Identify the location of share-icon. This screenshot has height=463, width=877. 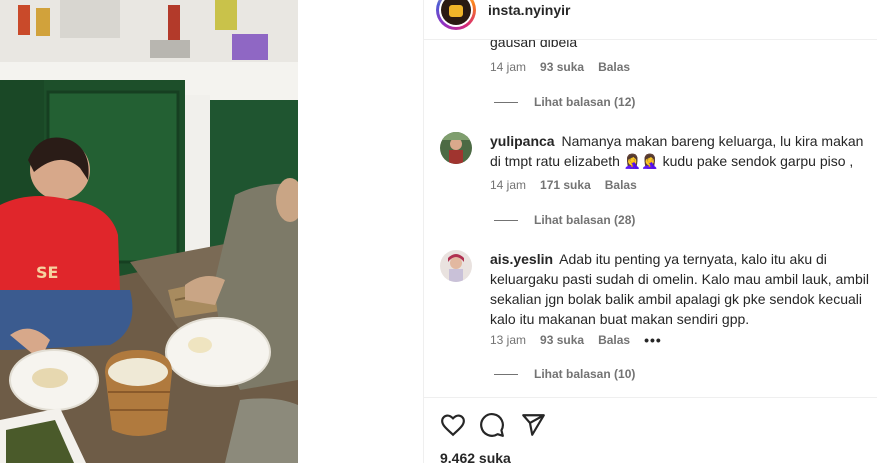
(533, 425).